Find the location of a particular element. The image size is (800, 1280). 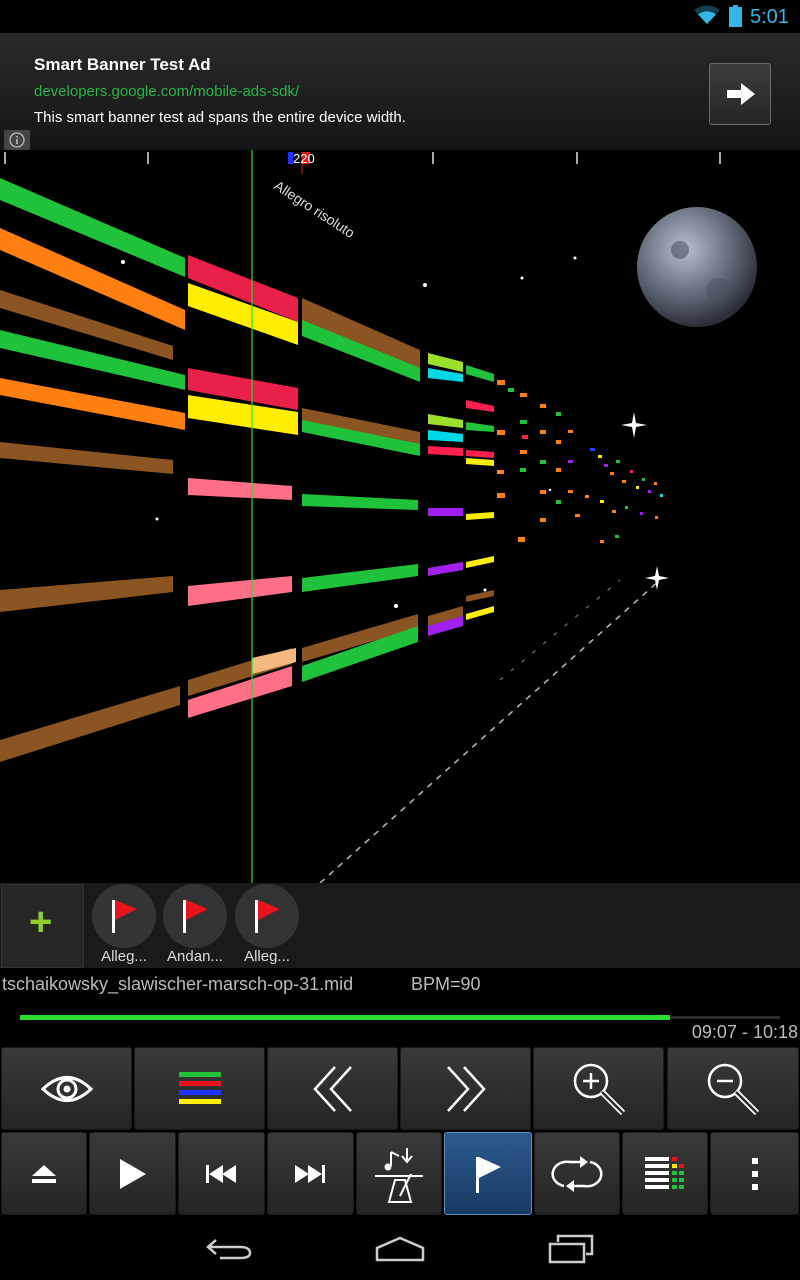

metronome-button is located at coordinates (399, 1173).